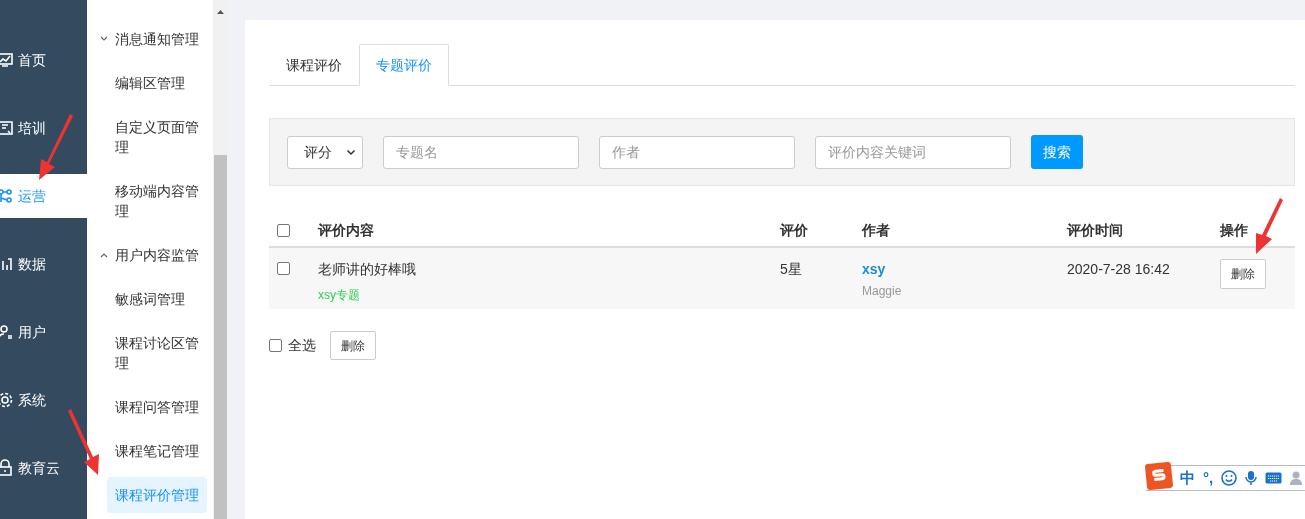  I want to click on nav-item: 培训, so click(43, 128).